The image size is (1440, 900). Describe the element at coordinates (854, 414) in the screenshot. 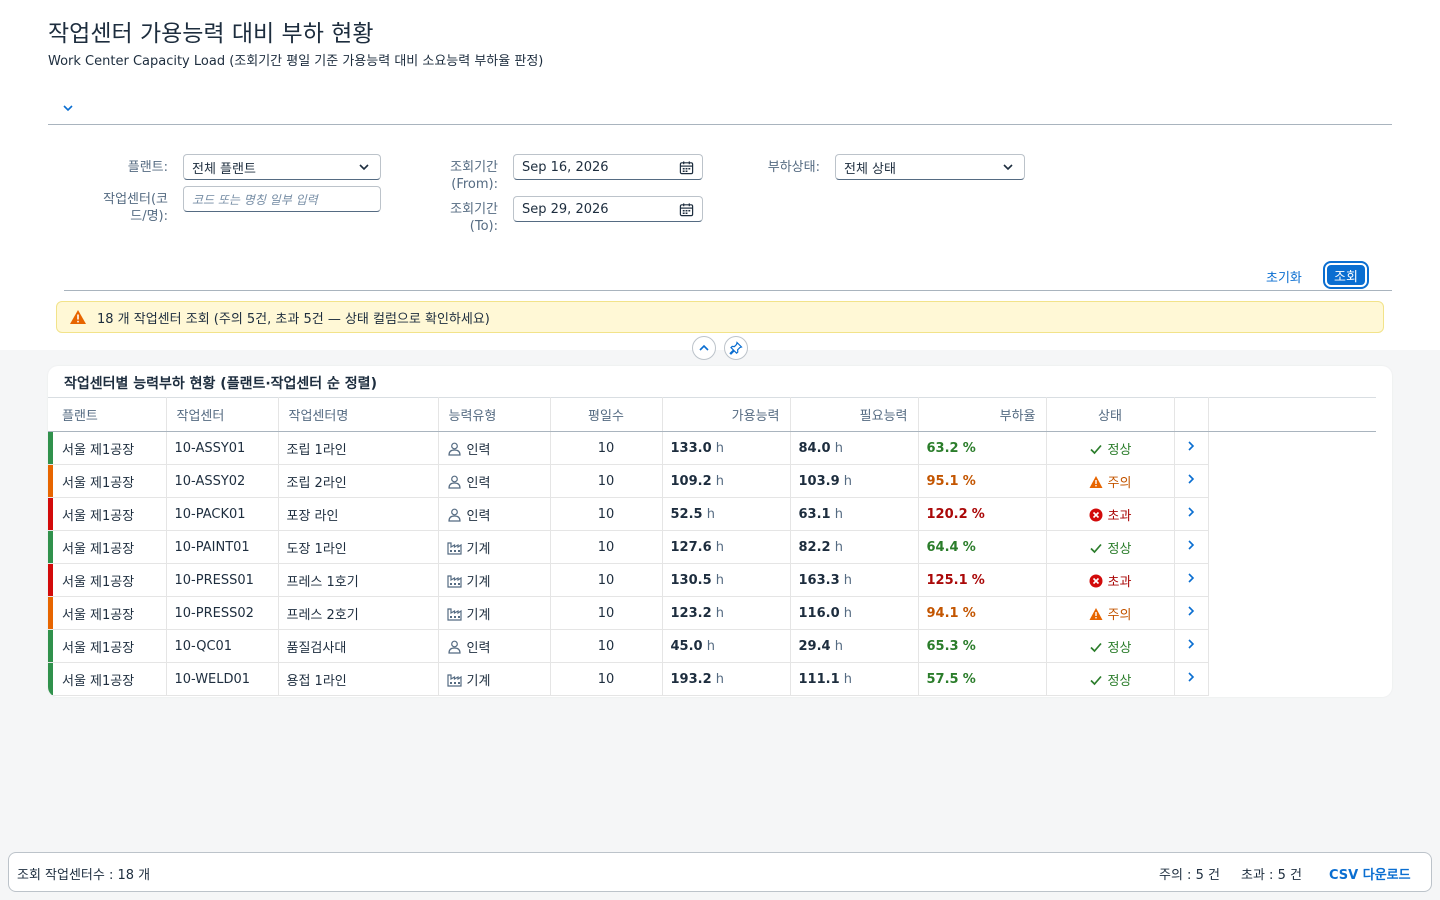

I see `col-required-capacity: 필요능력` at that location.